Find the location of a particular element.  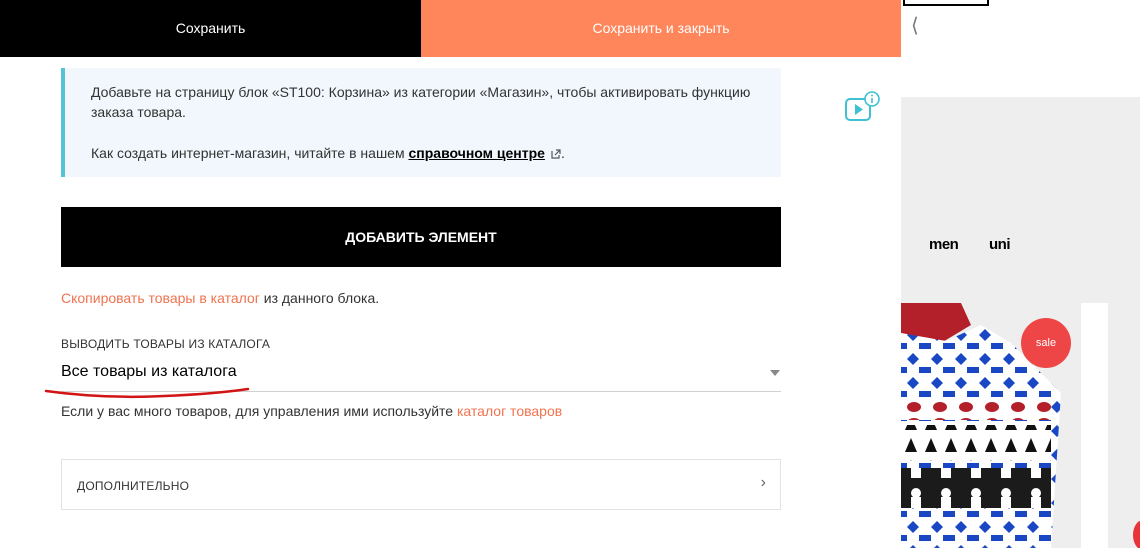

preview-frame-edge is located at coordinates (946, 3).